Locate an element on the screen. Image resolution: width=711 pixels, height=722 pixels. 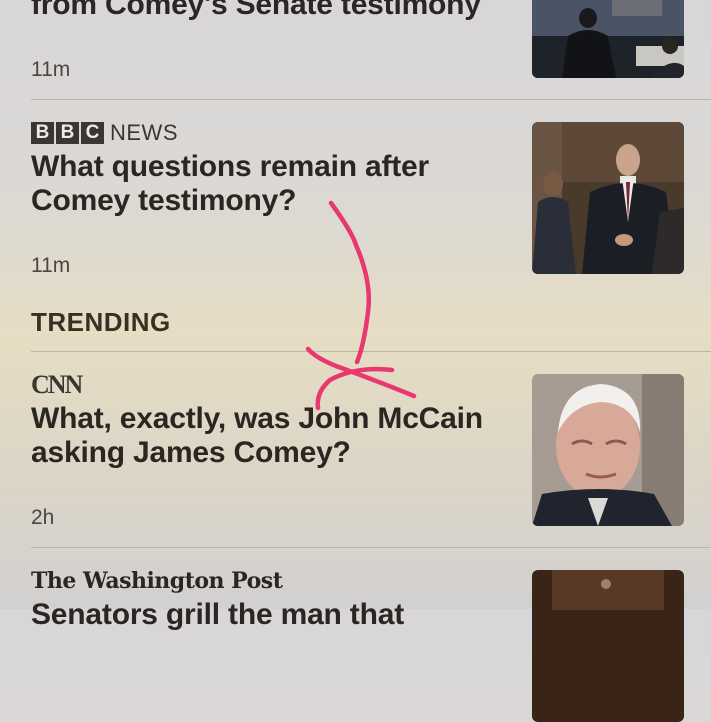
article-senate-testimony: from Comey's Senate testimony 11m is located at coordinates (355, 50).